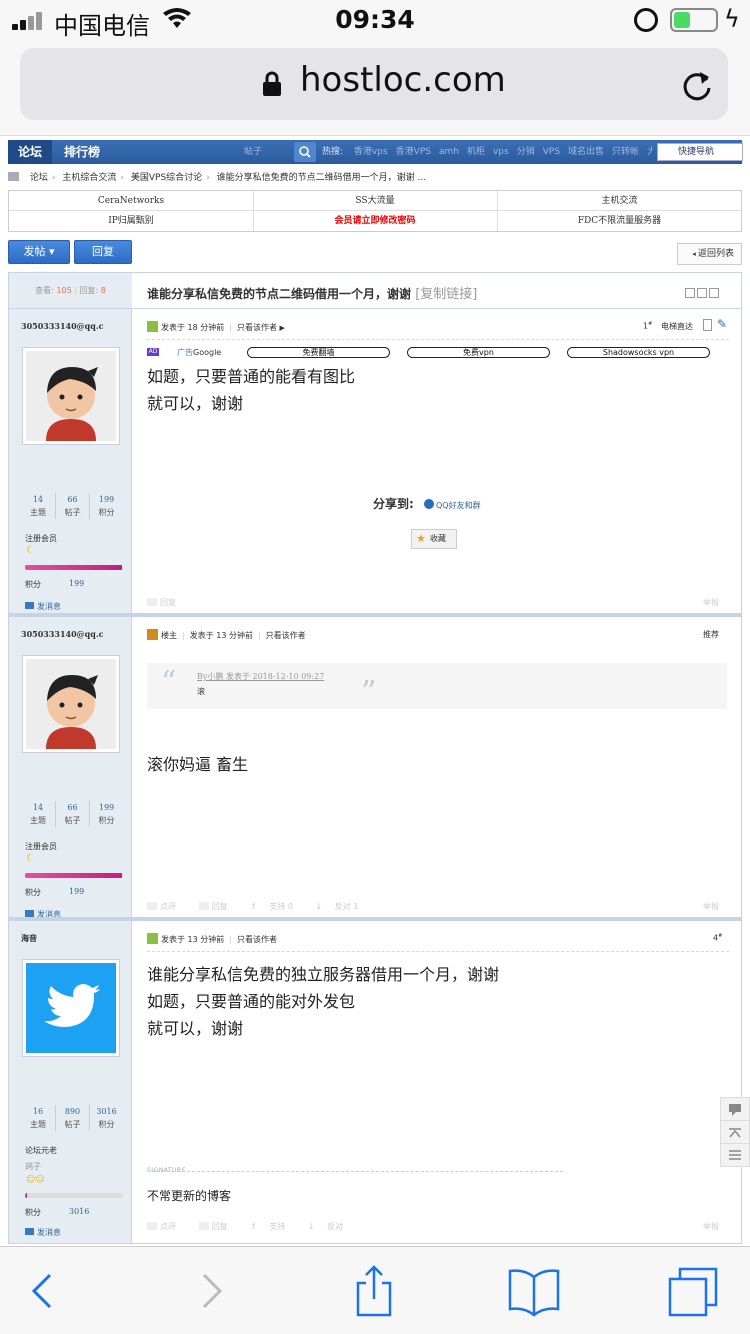 This screenshot has height=1334, width=750. Describe the element at coordinates (152, 906) in the screenshot. I see `rate-icon` at that location.